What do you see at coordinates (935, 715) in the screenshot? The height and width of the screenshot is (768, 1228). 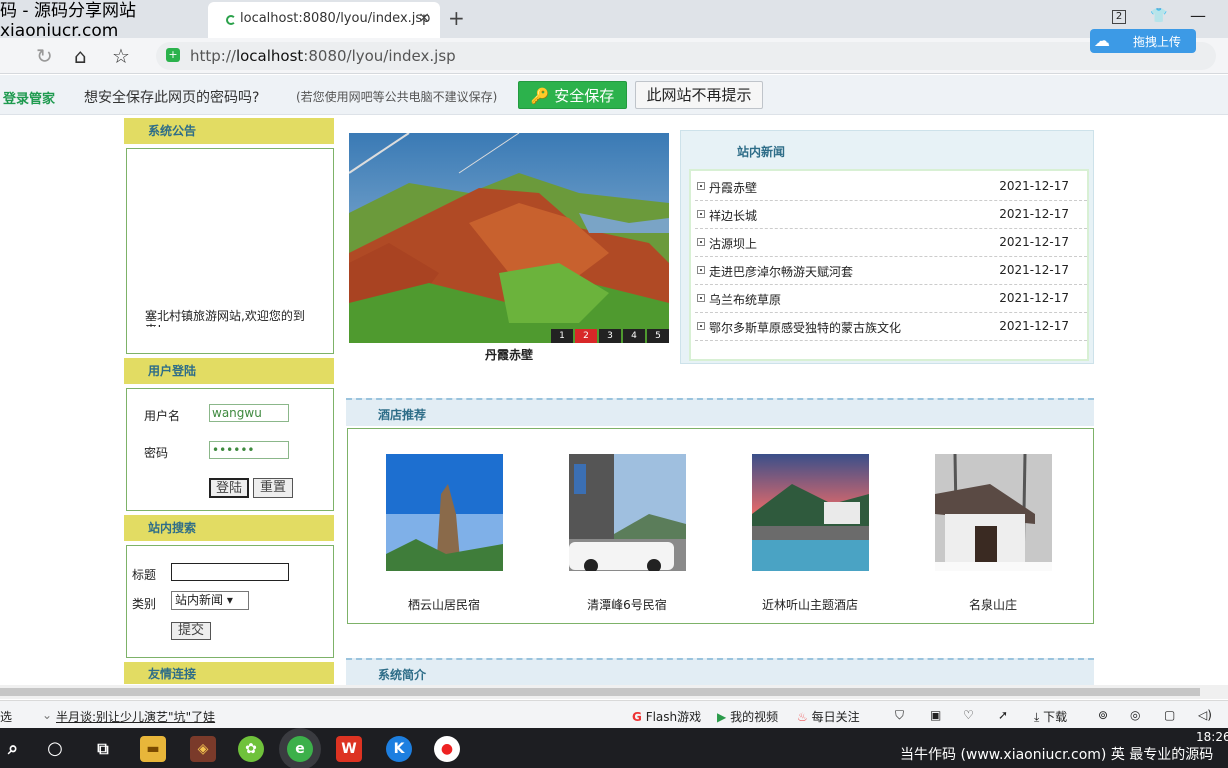 I see `image-icon: ▣` at bounding box center [935, 715].